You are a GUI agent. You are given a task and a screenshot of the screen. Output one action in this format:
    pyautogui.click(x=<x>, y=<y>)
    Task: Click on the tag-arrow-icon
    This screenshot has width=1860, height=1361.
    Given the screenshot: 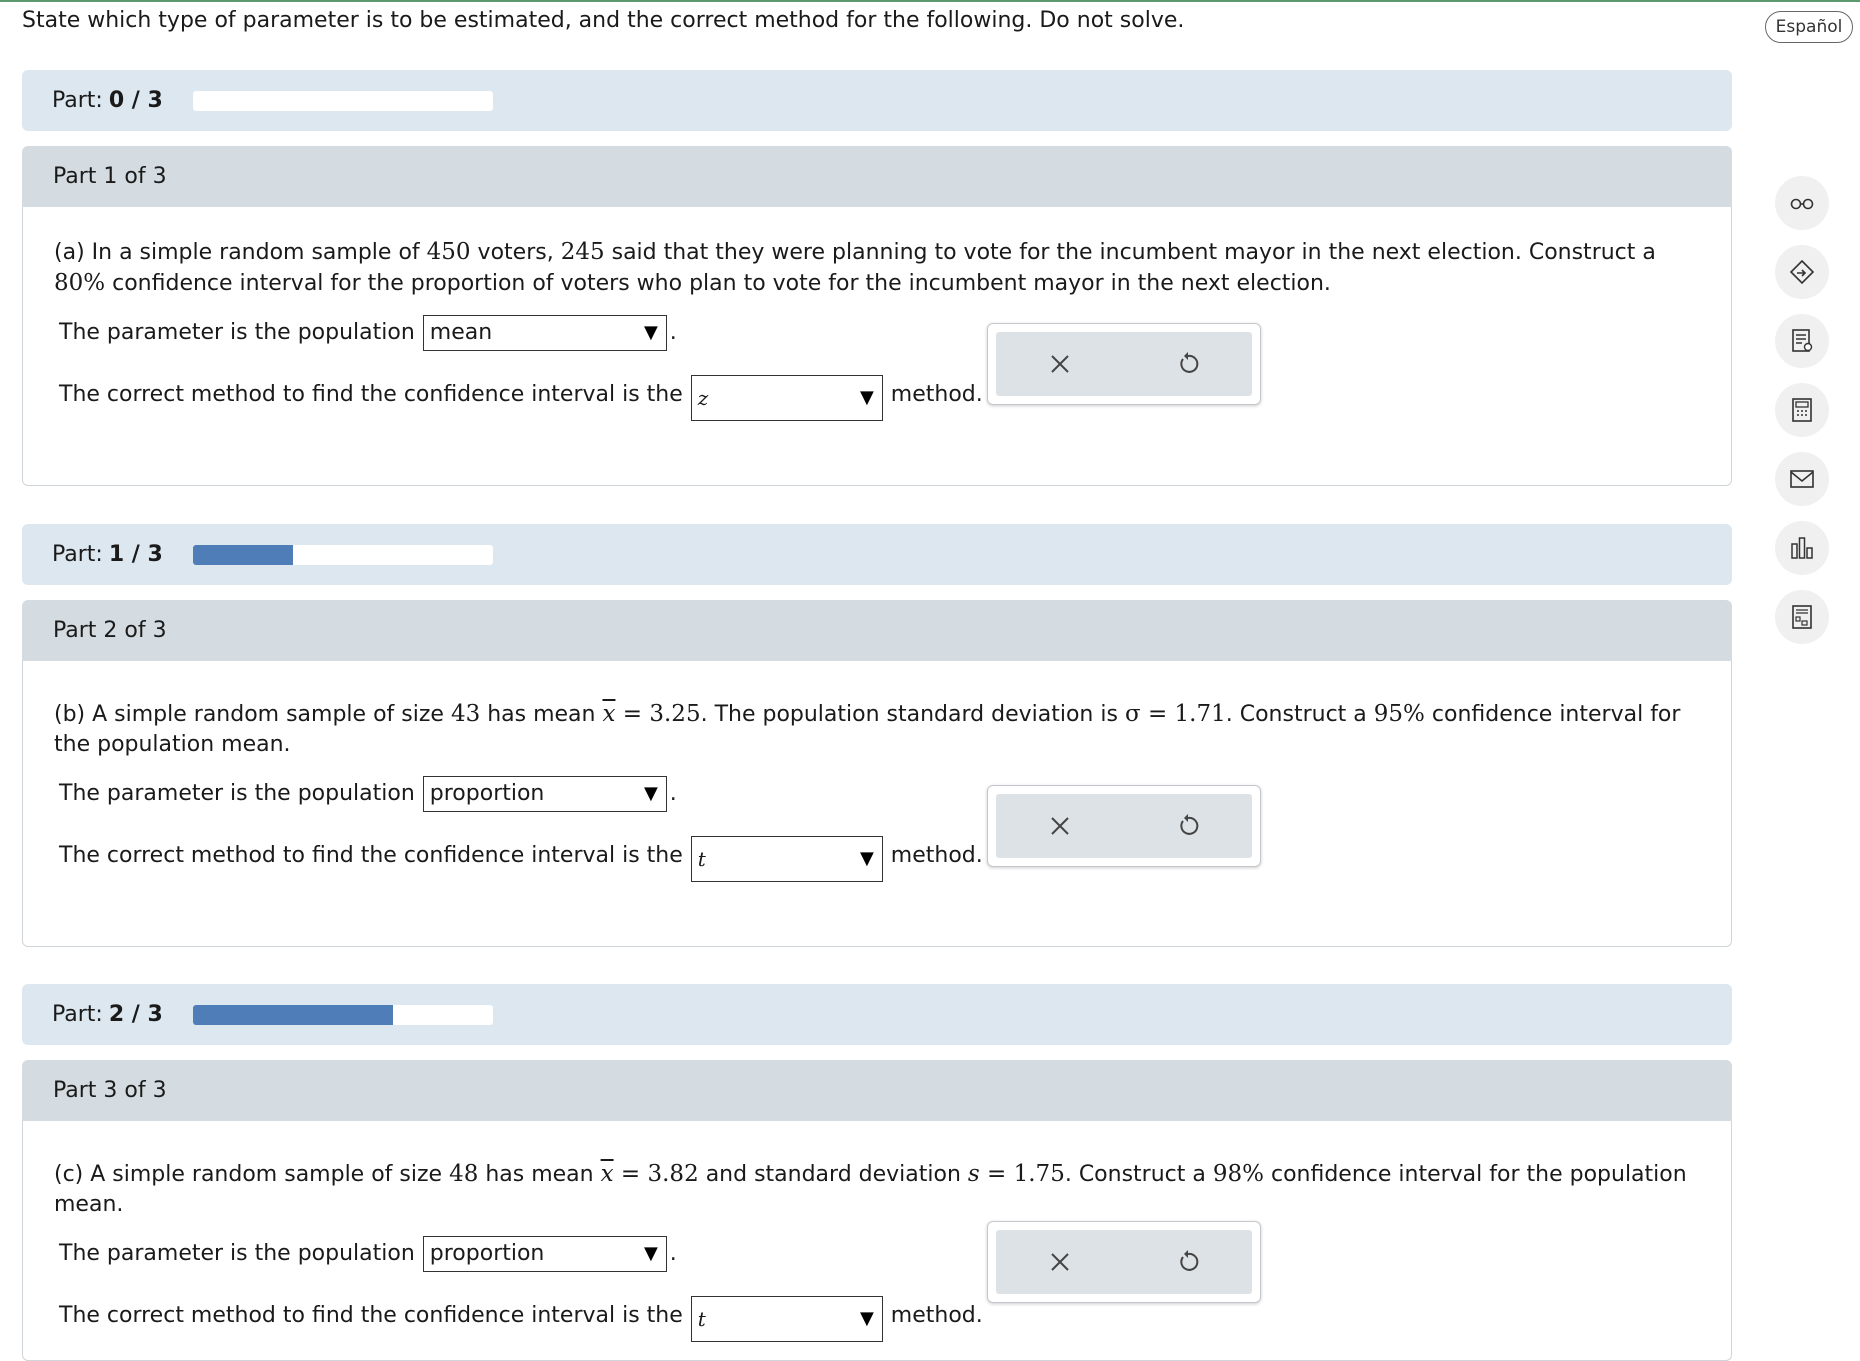 What is the action you would take?
    pyautogui.click(x=1802, y=272)
    